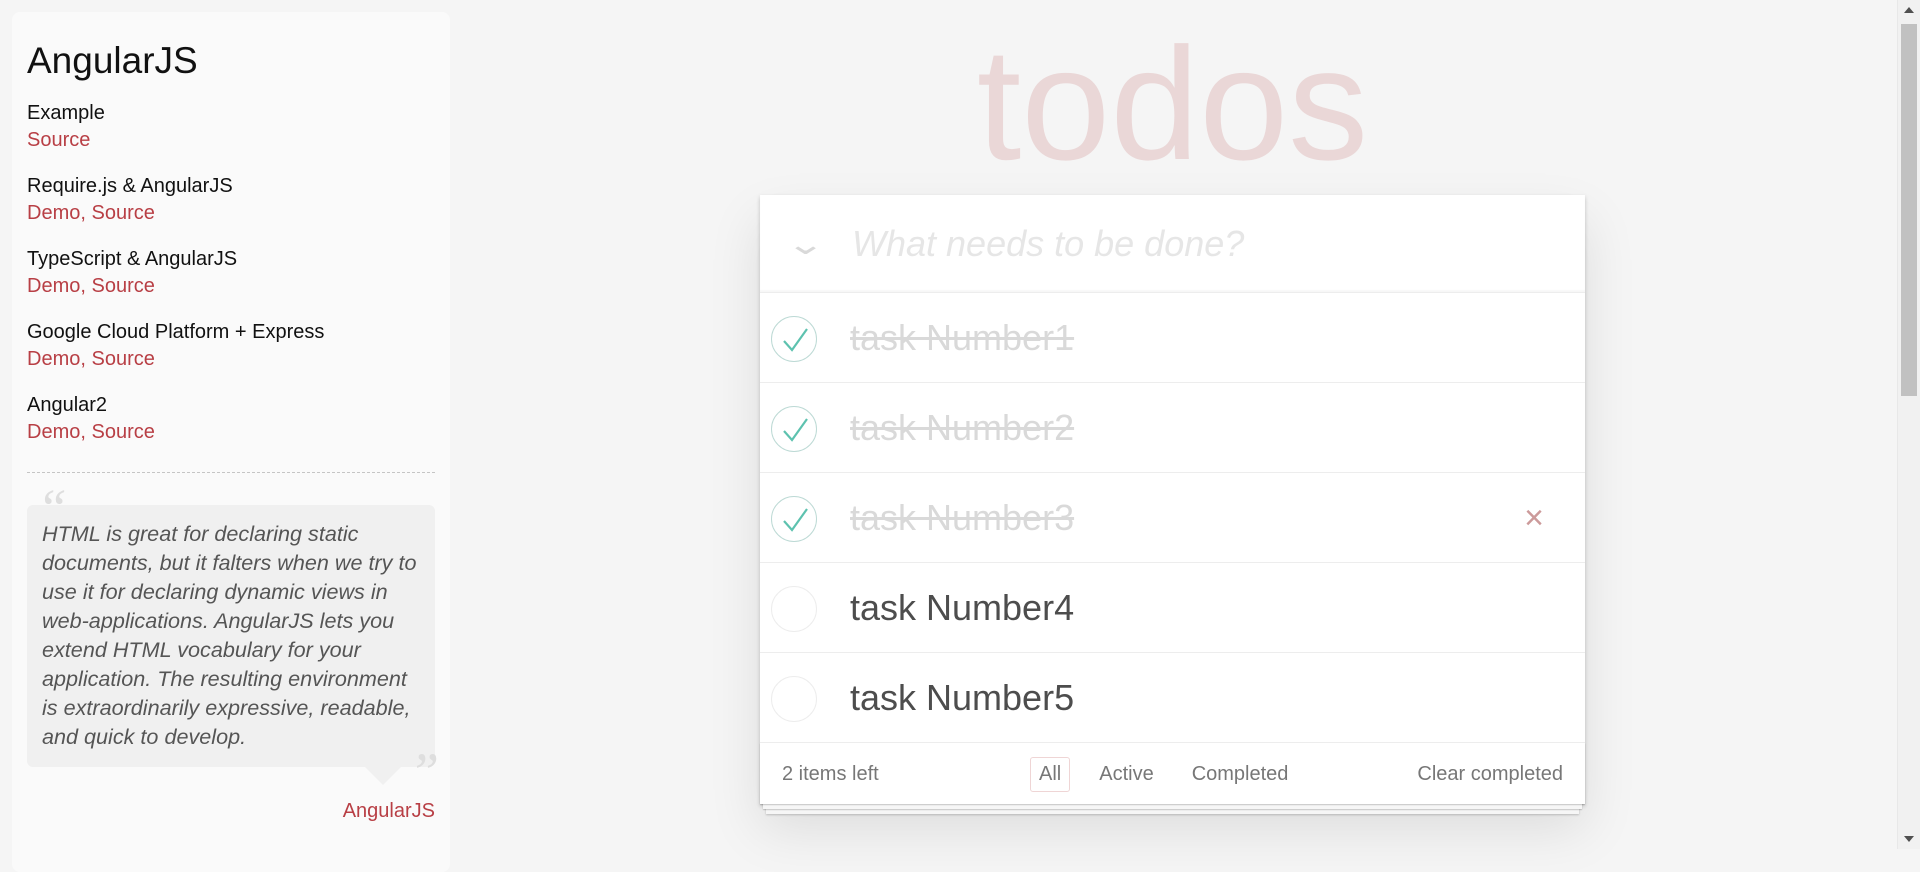 Image resolution: width=1920 pixels, height=872 pixels. Describe the element at coordinates (383, 776) in the screenshot. I see `quote-tail` at that location.